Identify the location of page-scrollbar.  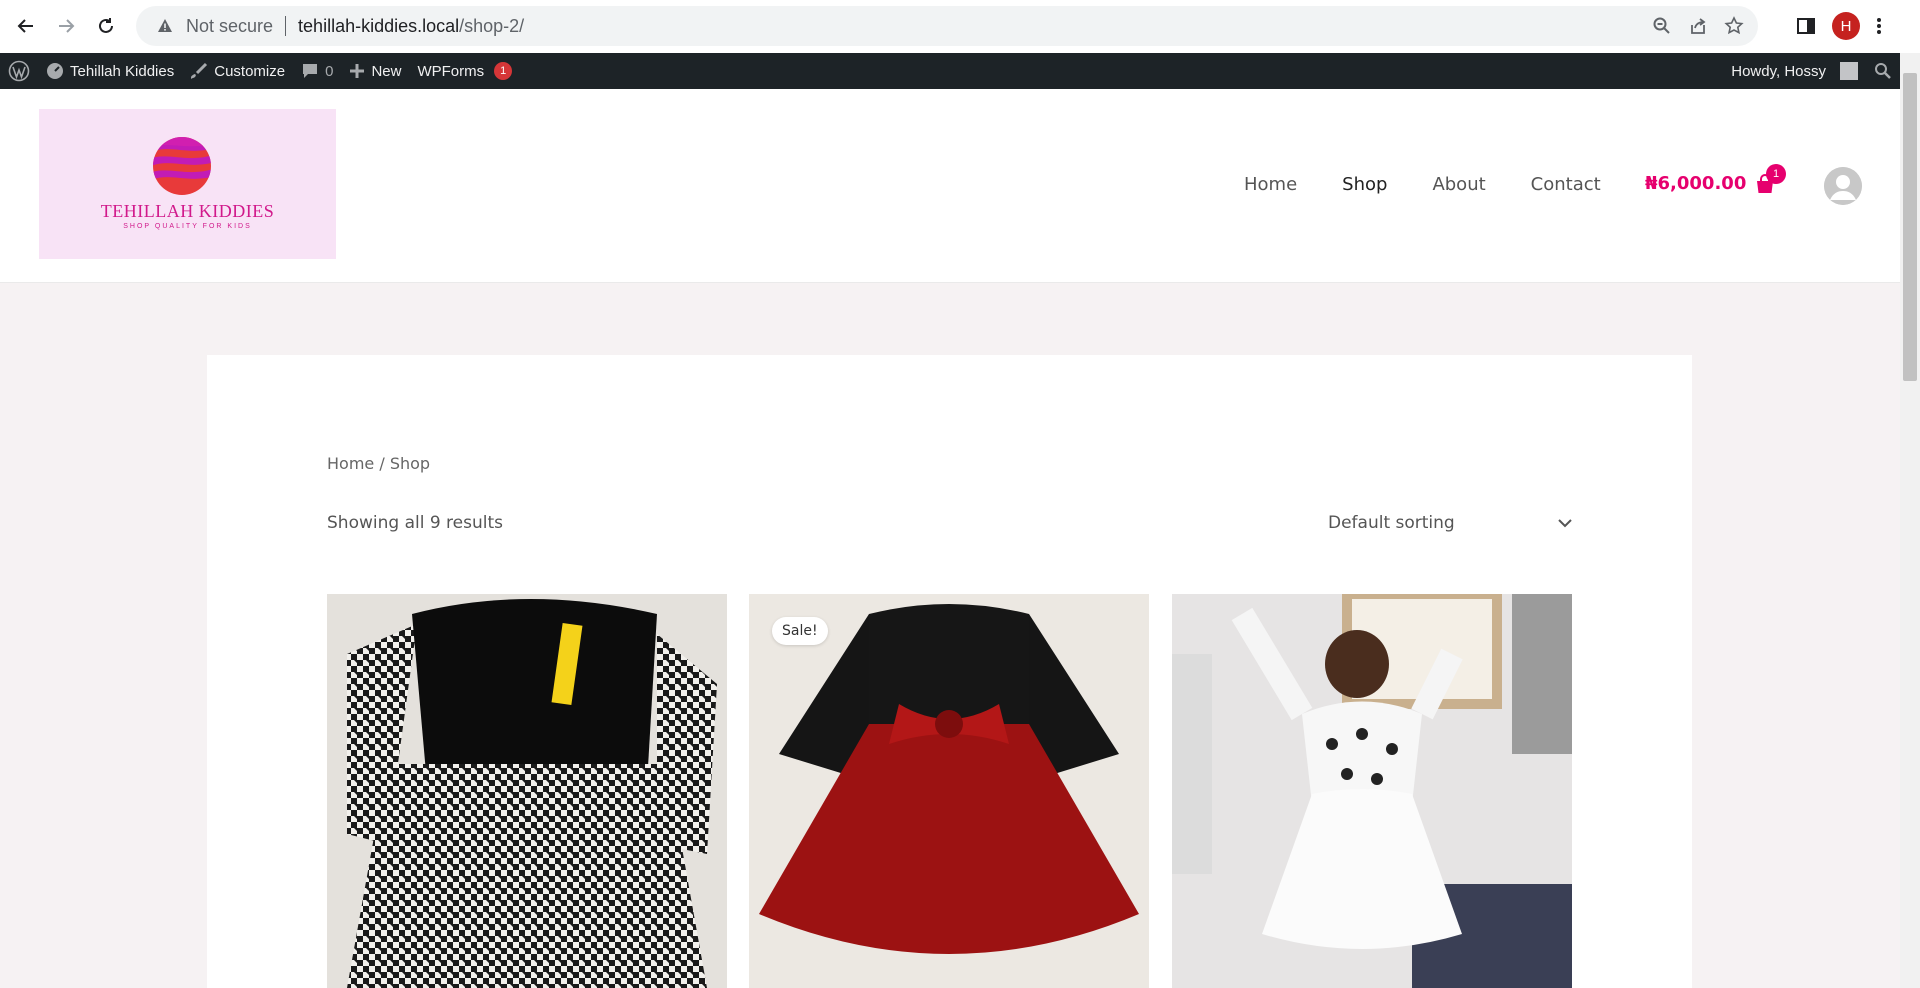
(1910, 520).